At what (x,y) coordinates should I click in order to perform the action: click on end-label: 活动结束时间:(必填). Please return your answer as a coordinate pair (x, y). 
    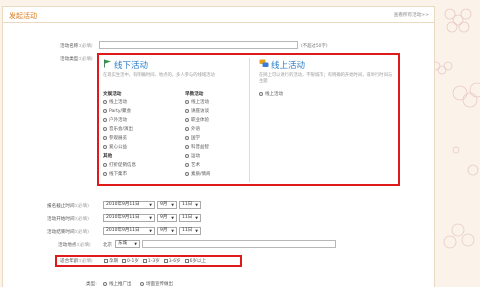
    Looking at the image, I should click on (68, 232).